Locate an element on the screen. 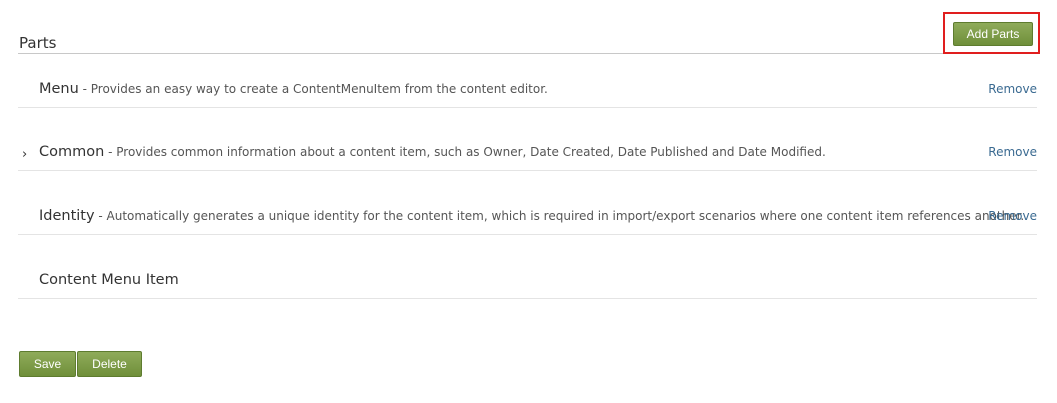  part-name: Menu is located at coordinates (59, 89).